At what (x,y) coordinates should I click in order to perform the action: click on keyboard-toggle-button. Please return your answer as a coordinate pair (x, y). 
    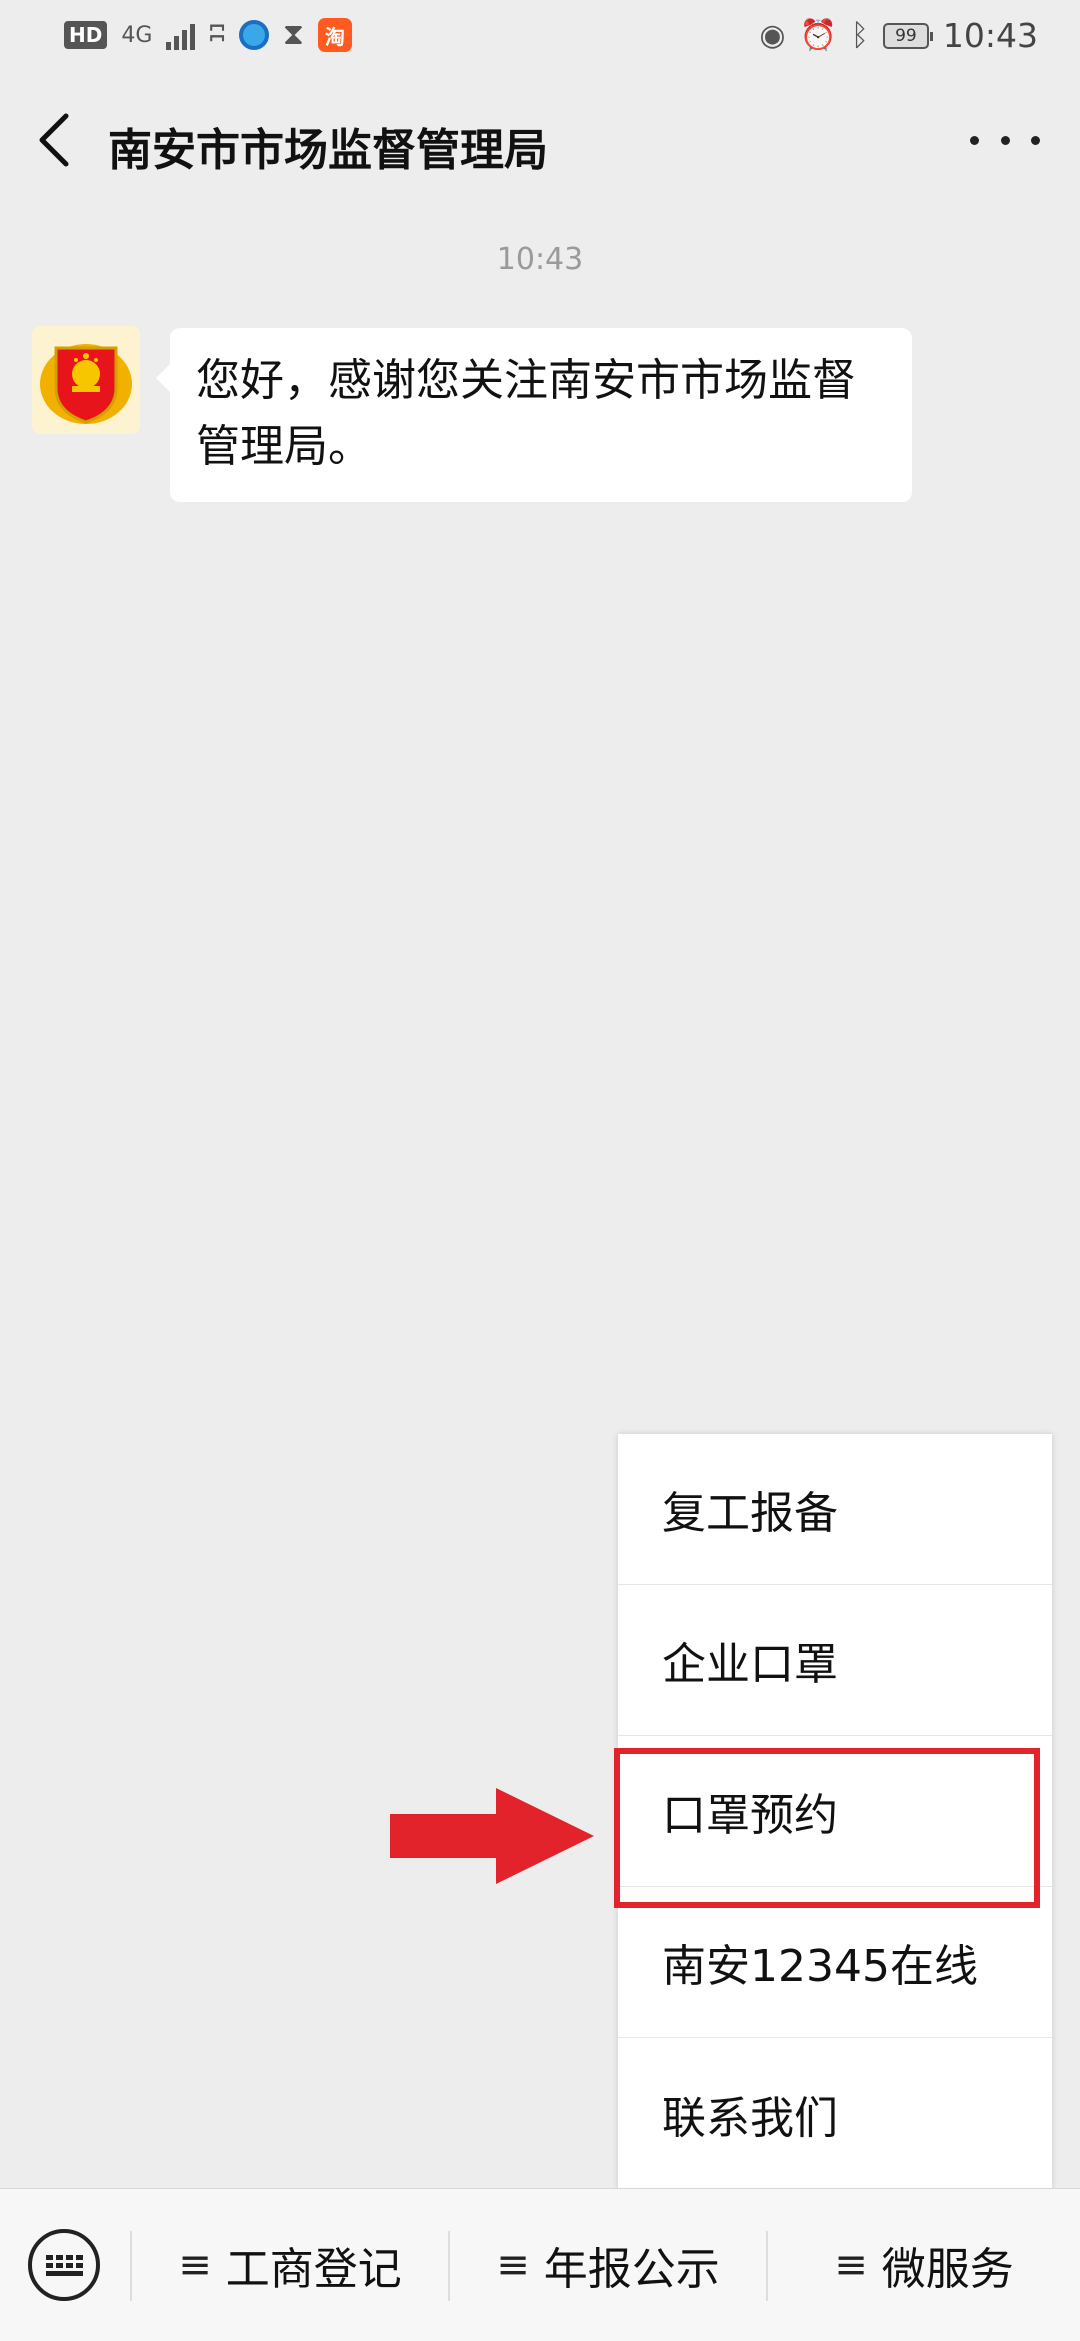
    Looking at the image, I should click on (64, 2265).